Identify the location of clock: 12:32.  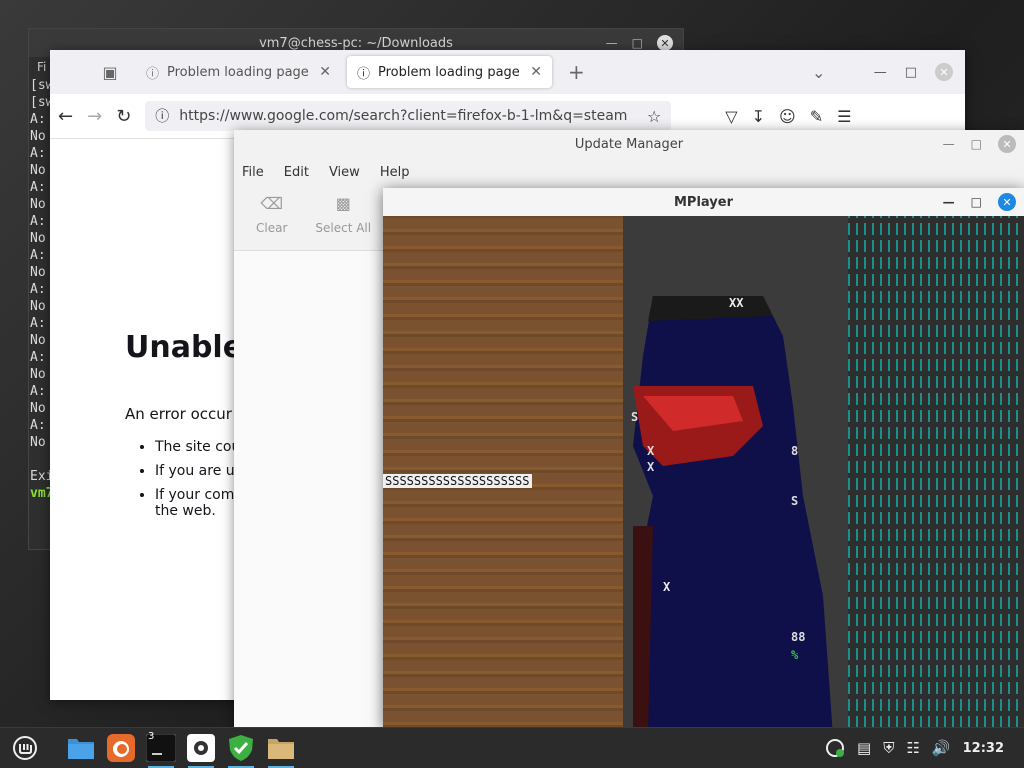
(983, 748).